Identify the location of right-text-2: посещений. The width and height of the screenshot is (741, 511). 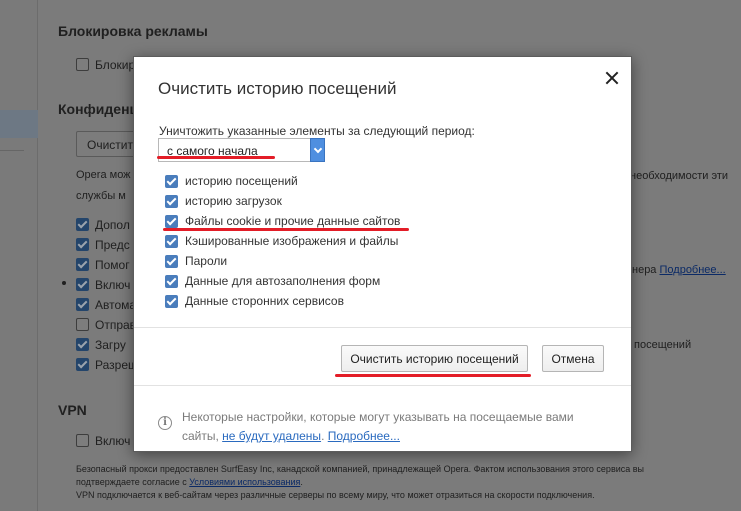
(663, 345).